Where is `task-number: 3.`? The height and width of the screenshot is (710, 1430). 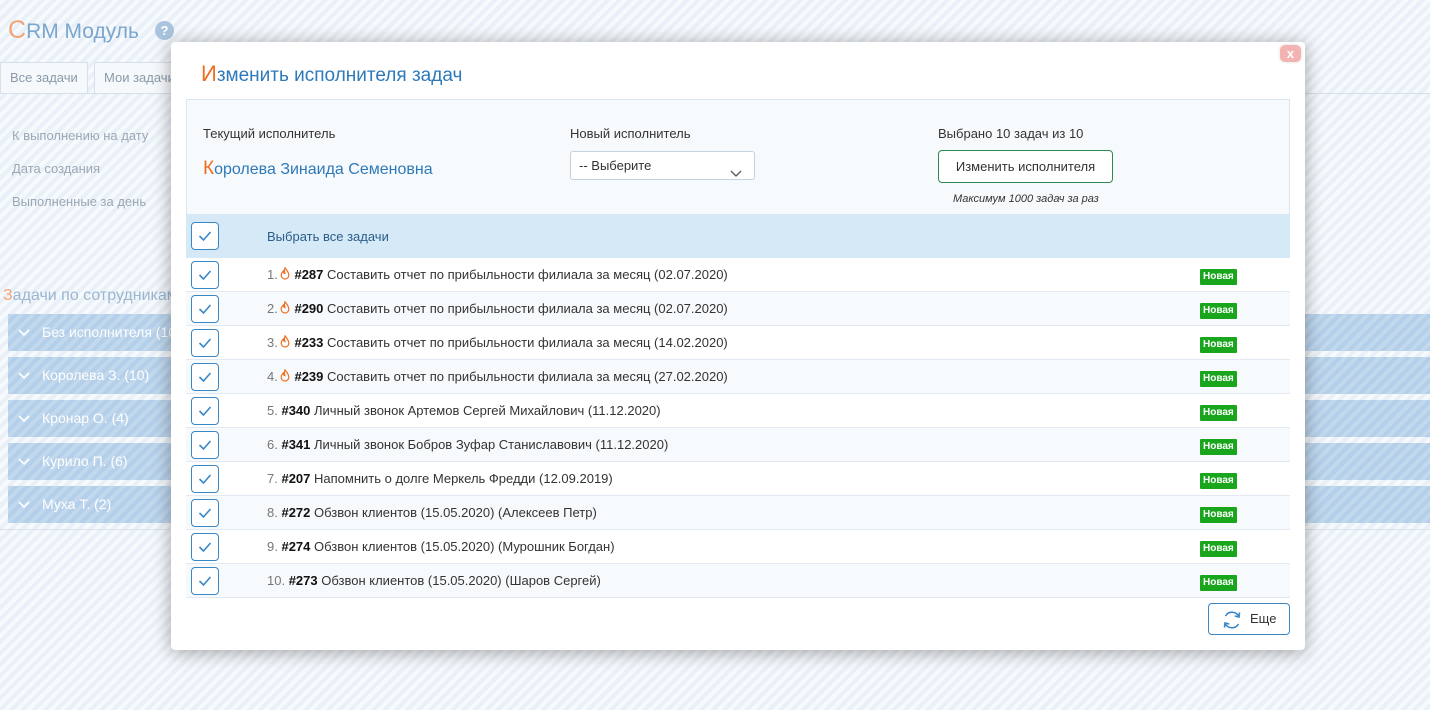
task-number: 3. is located at coordinates (272, 342).